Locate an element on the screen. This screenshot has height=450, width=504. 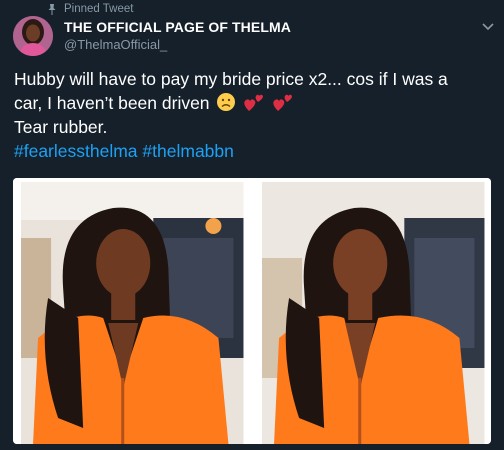
pinned-label: Pinned Tweet is located at coordinates (99, 9).